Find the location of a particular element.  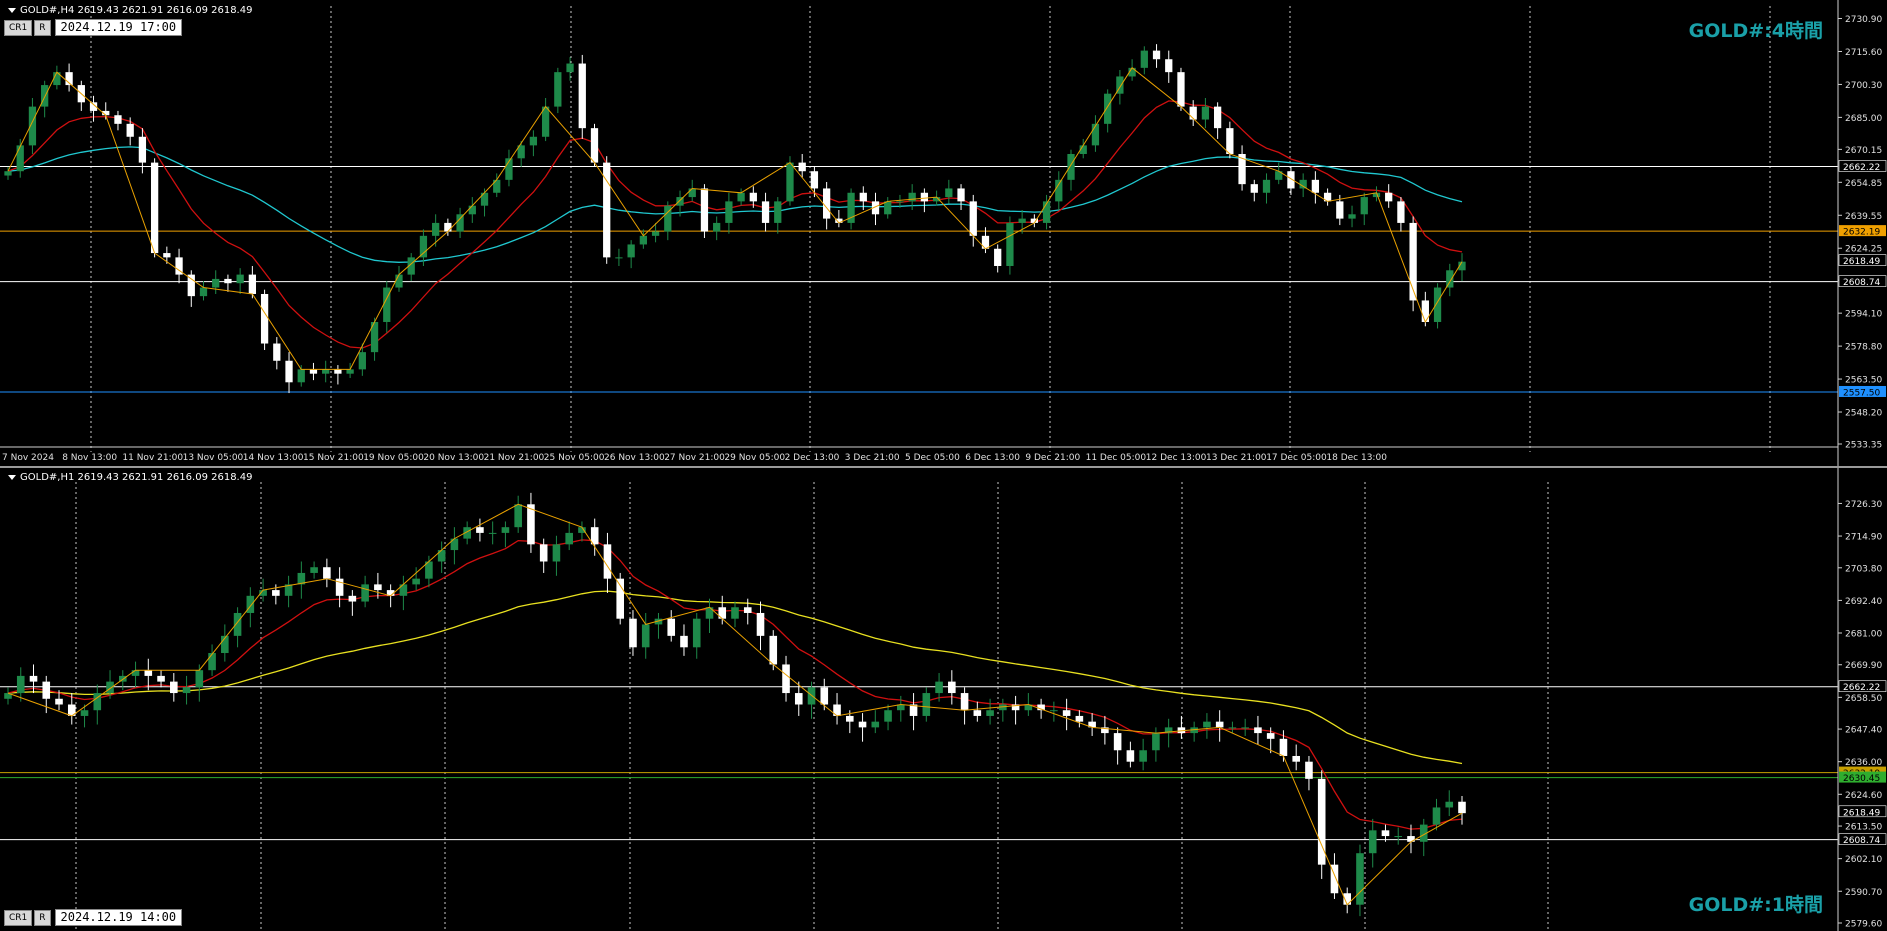

price-scale-label: 2639.55 is located at coordinates (1863, 217).